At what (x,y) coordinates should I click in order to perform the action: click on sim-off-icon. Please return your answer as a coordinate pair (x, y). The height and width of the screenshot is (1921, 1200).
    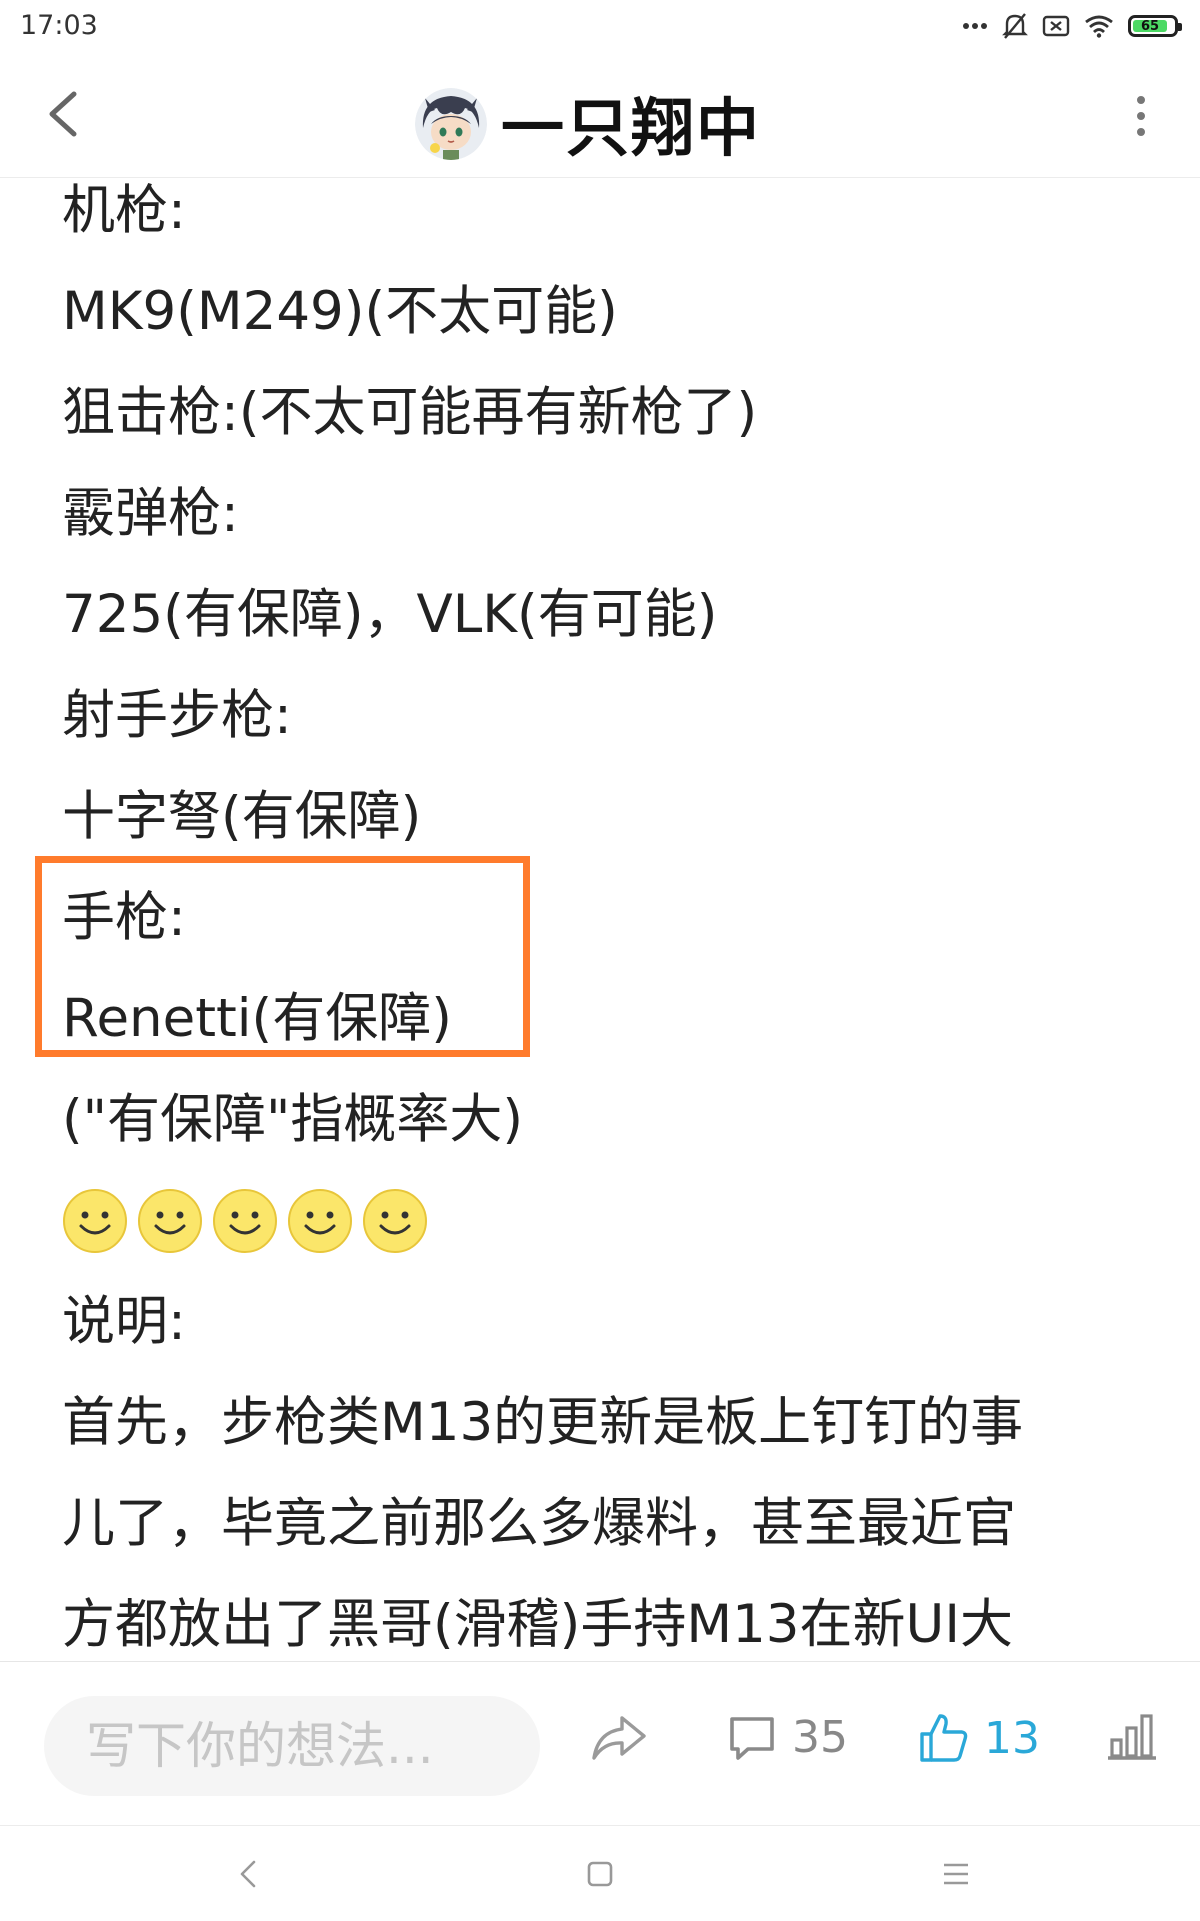
    Looking at the image, I should click on (1056, 26).